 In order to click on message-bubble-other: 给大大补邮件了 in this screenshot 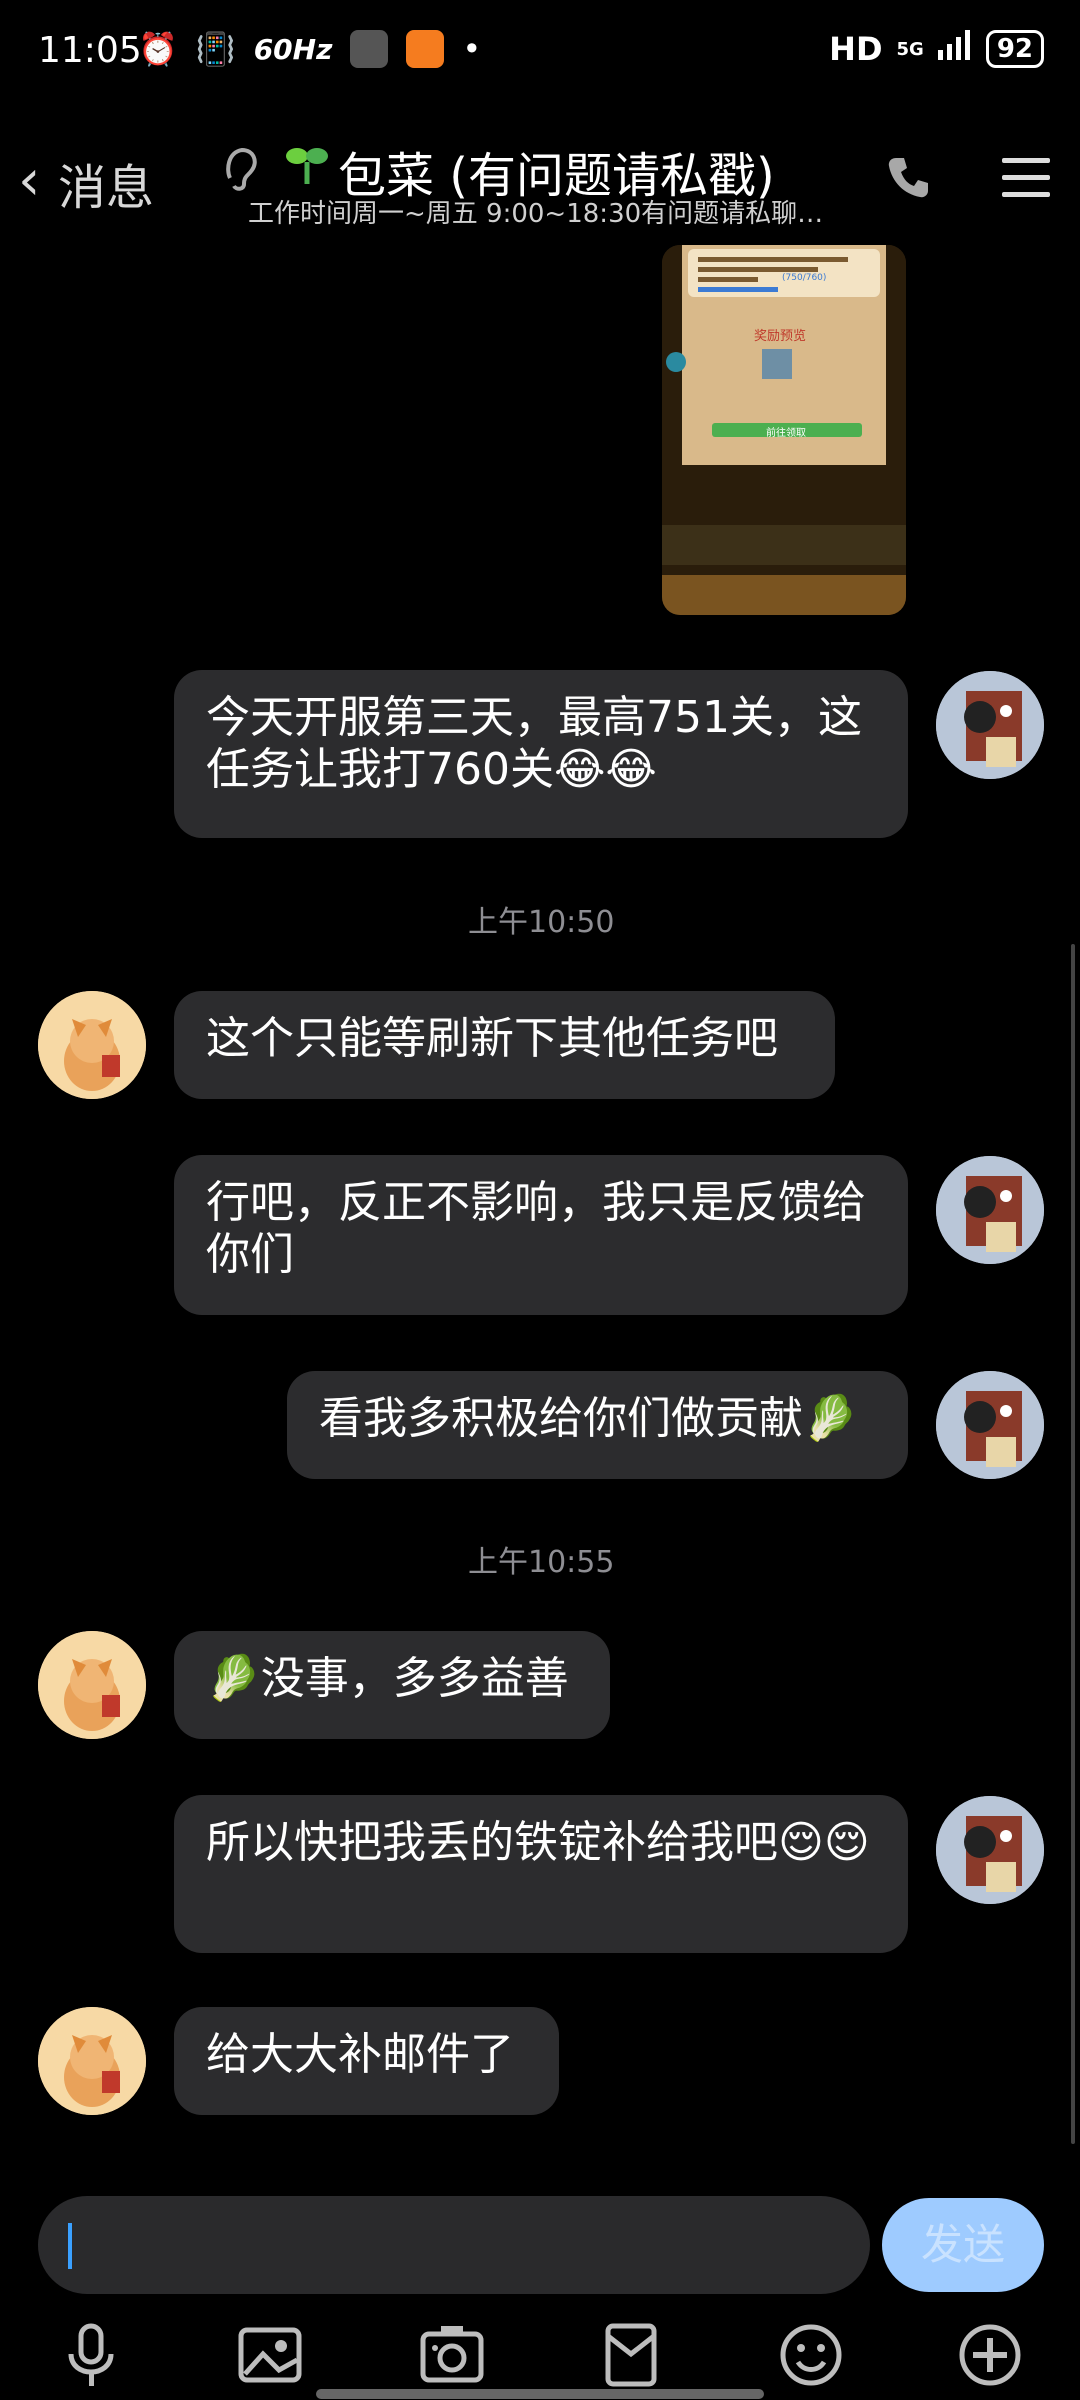, I will do `click(366, 2061)`.